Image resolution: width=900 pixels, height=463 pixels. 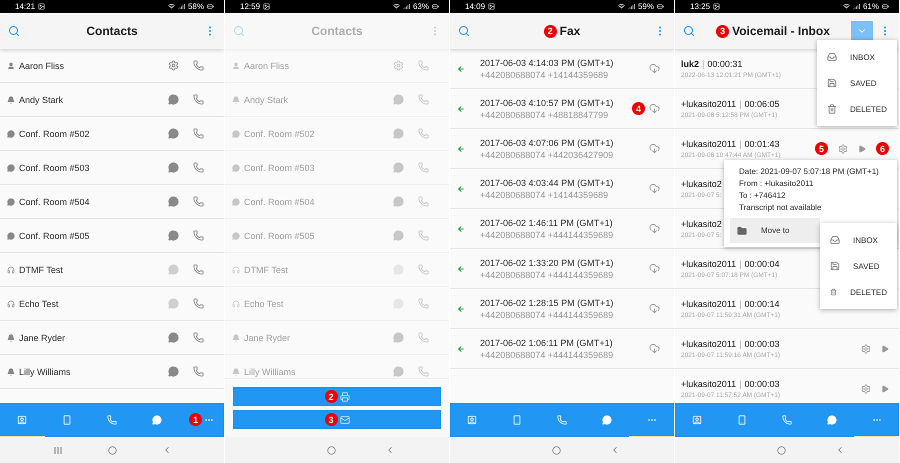 What do you see at coordinates (700, 6) in the screenshot?
I see `status-time: 13:25` at bounding box center [700, 6].